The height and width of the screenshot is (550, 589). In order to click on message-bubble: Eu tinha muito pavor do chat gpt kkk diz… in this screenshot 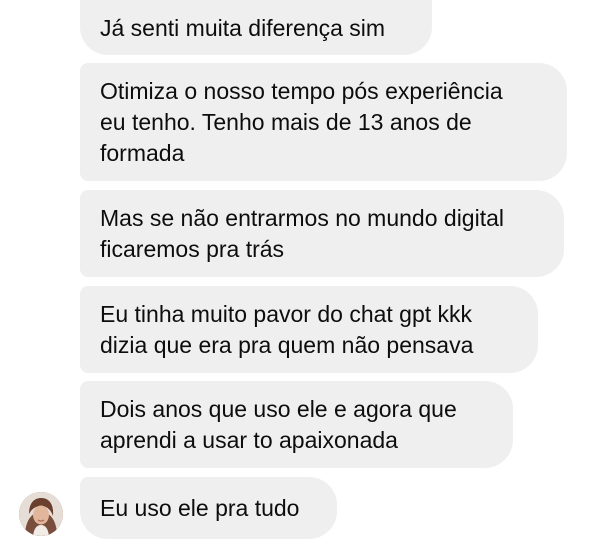, I will do `click(309, 329)`.